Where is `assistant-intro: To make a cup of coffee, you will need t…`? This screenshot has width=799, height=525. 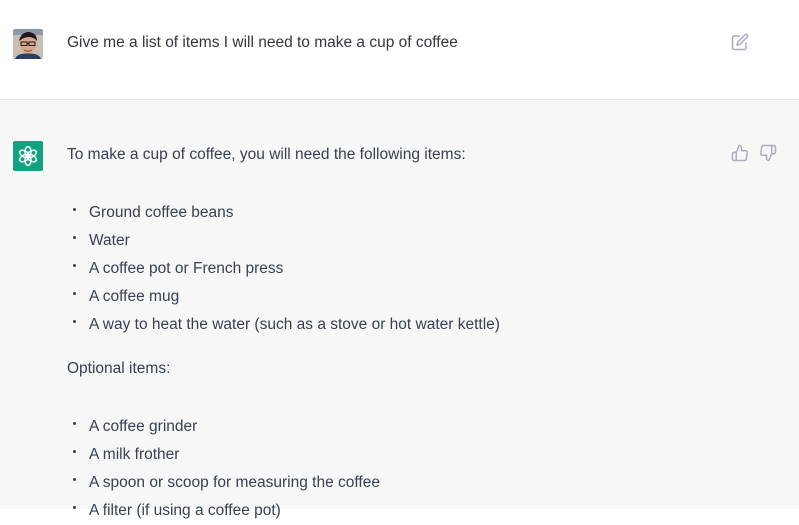
assistant-intro: To make a cup of coffee, you will need t… is located at coordinates (266, 154).